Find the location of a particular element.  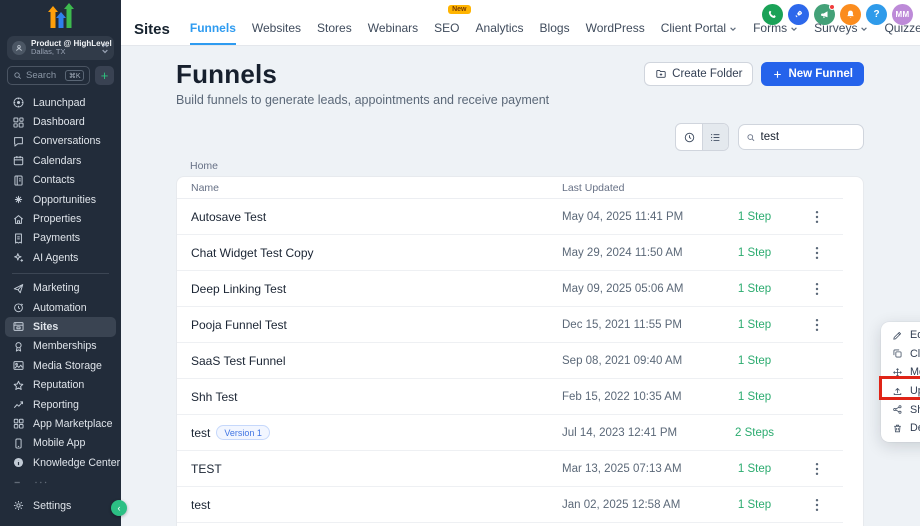

table-row: Shh Test Feb 15, 2022 10:35 AM 1 Step is located at coordinates (510, 397).